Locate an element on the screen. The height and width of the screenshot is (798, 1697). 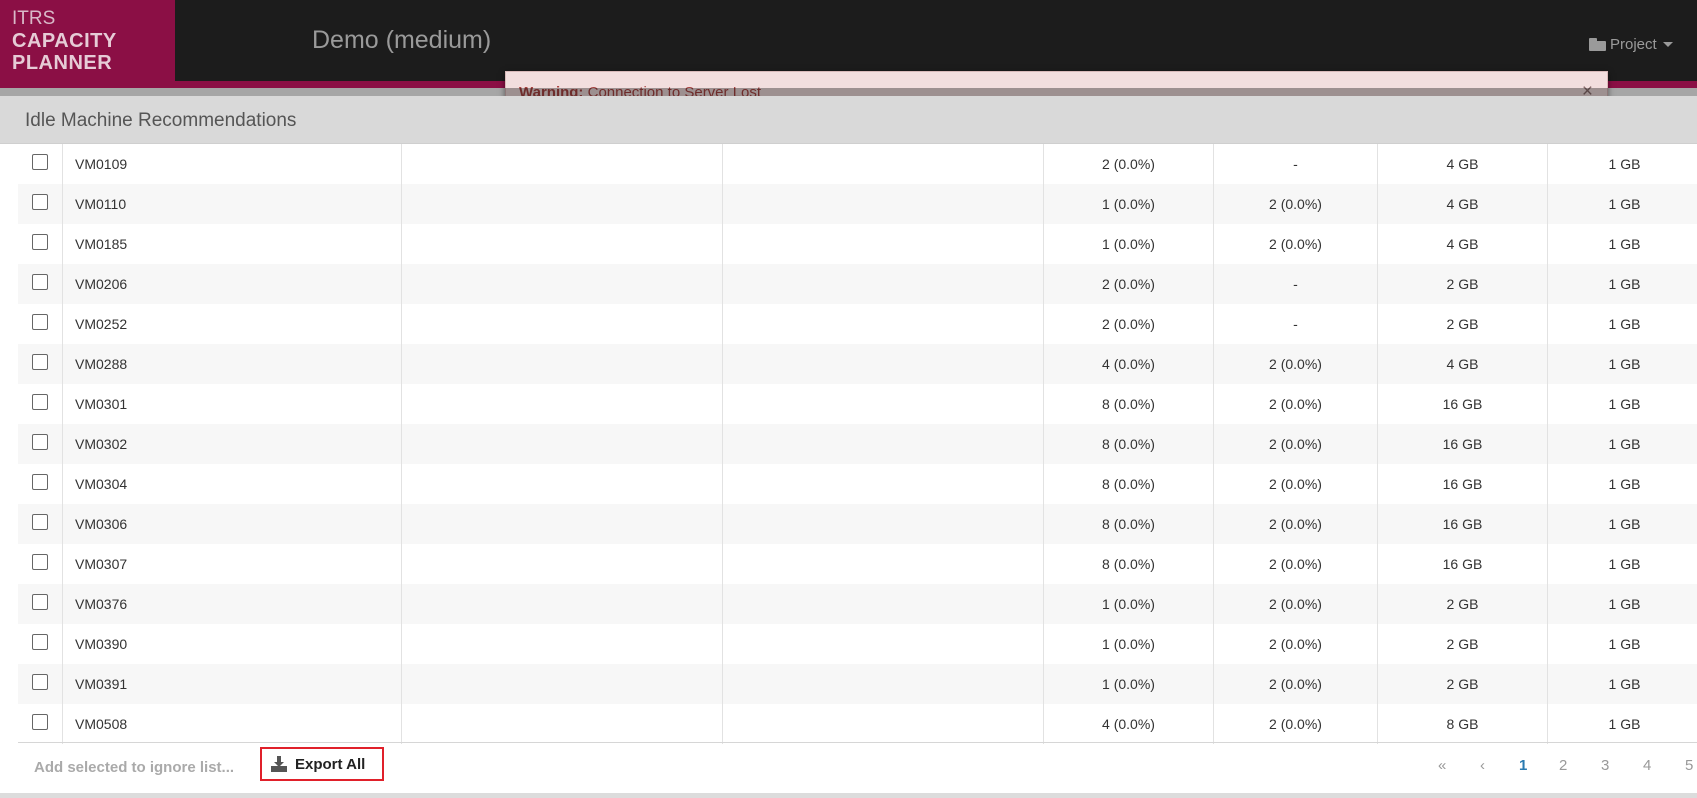
vm-name-cell: VM0302 is located at coordinates (232, 444).